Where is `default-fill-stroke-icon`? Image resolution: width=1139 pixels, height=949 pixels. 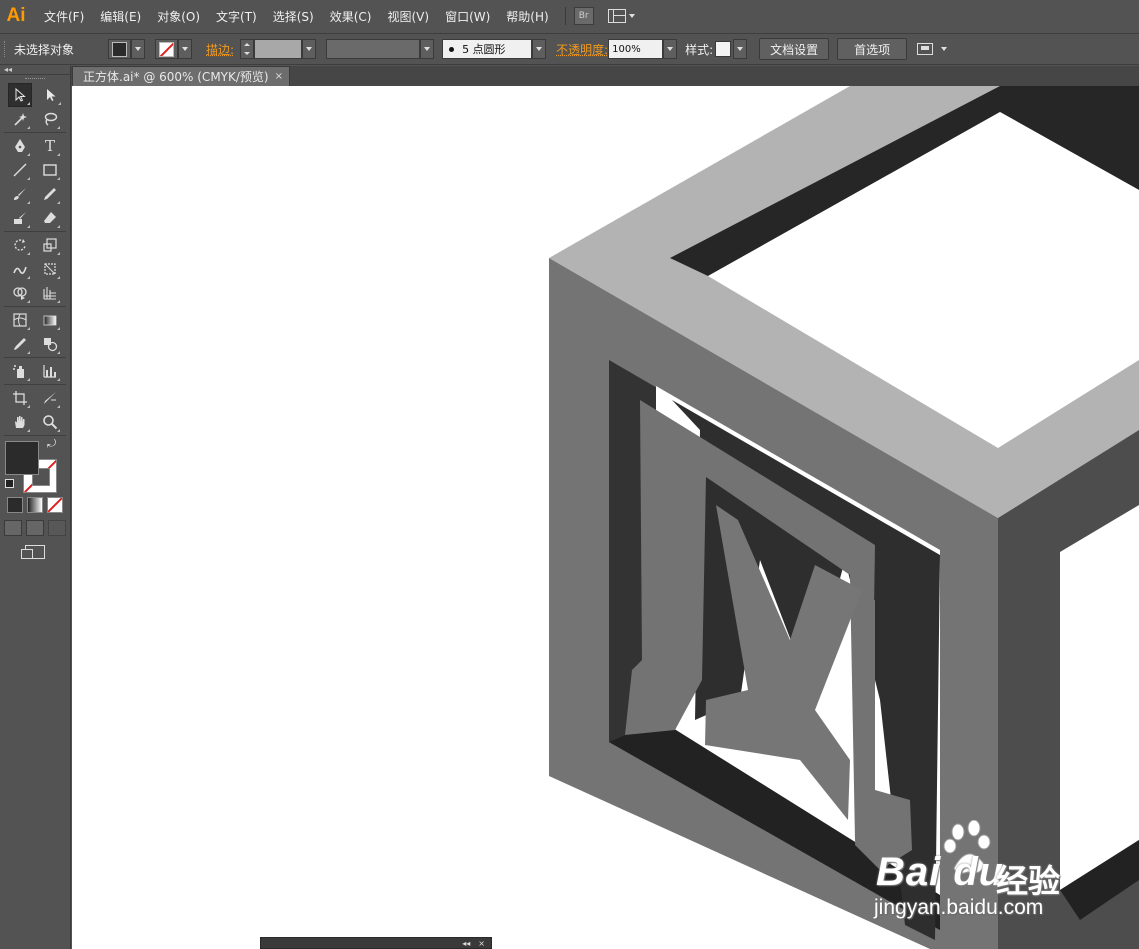 default-fill-stroke-icon is located at coordinates (9, 483).